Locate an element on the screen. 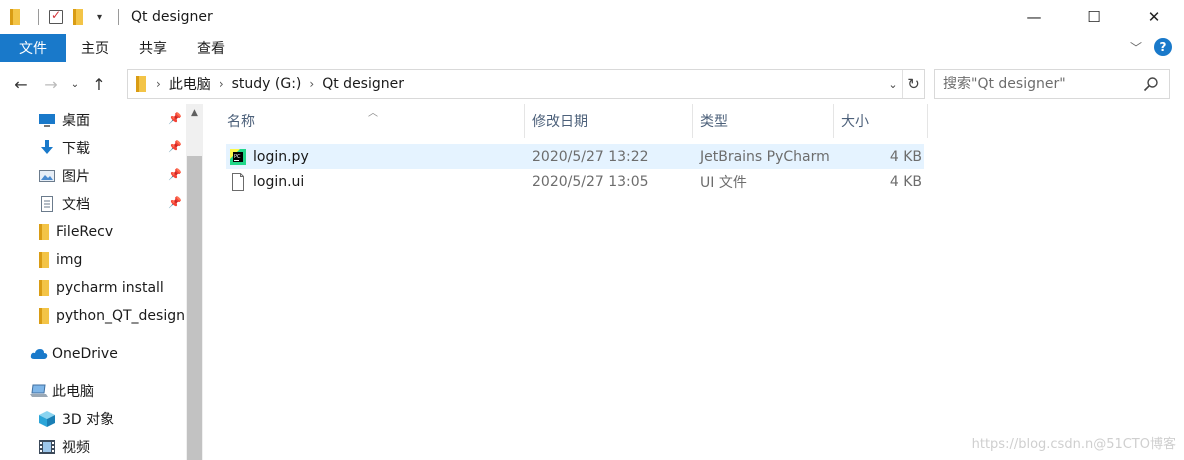 The height and width of the screenshot is (460, 1184). column-header-name: 名称 ︿ is located at coordinates (372, 121).